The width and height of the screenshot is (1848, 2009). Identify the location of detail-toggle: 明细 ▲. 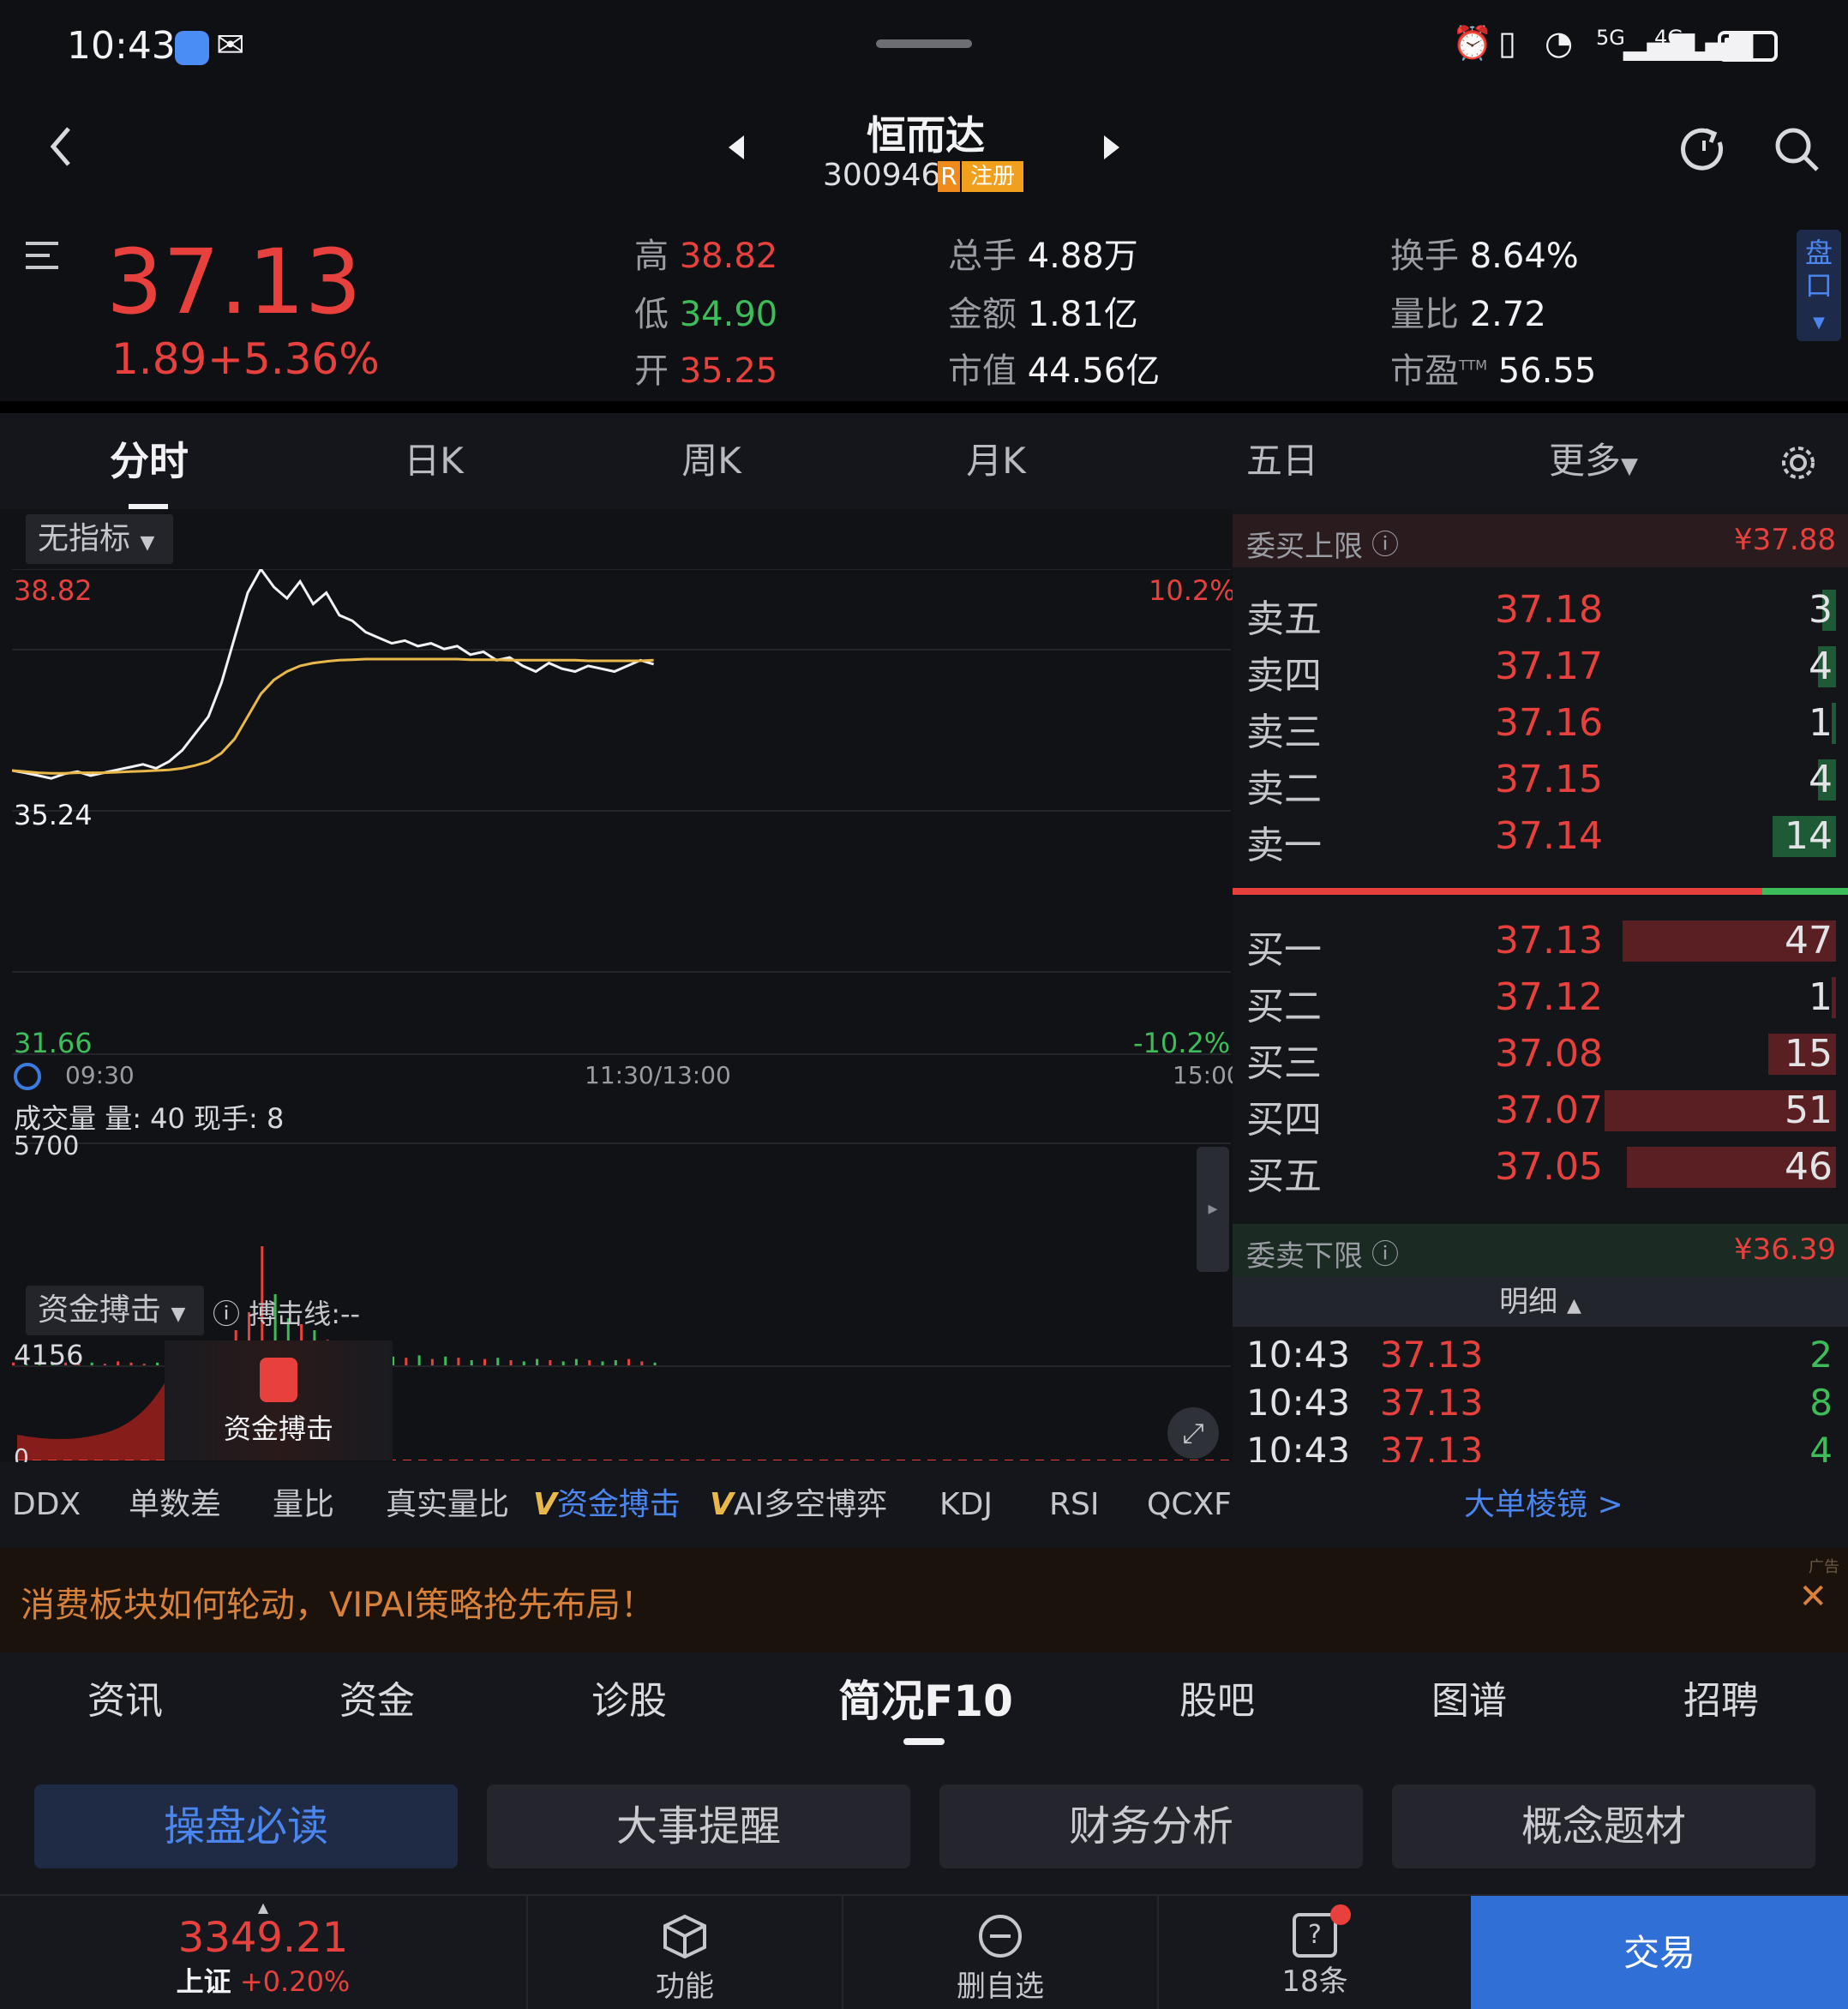
(1540, 1302).